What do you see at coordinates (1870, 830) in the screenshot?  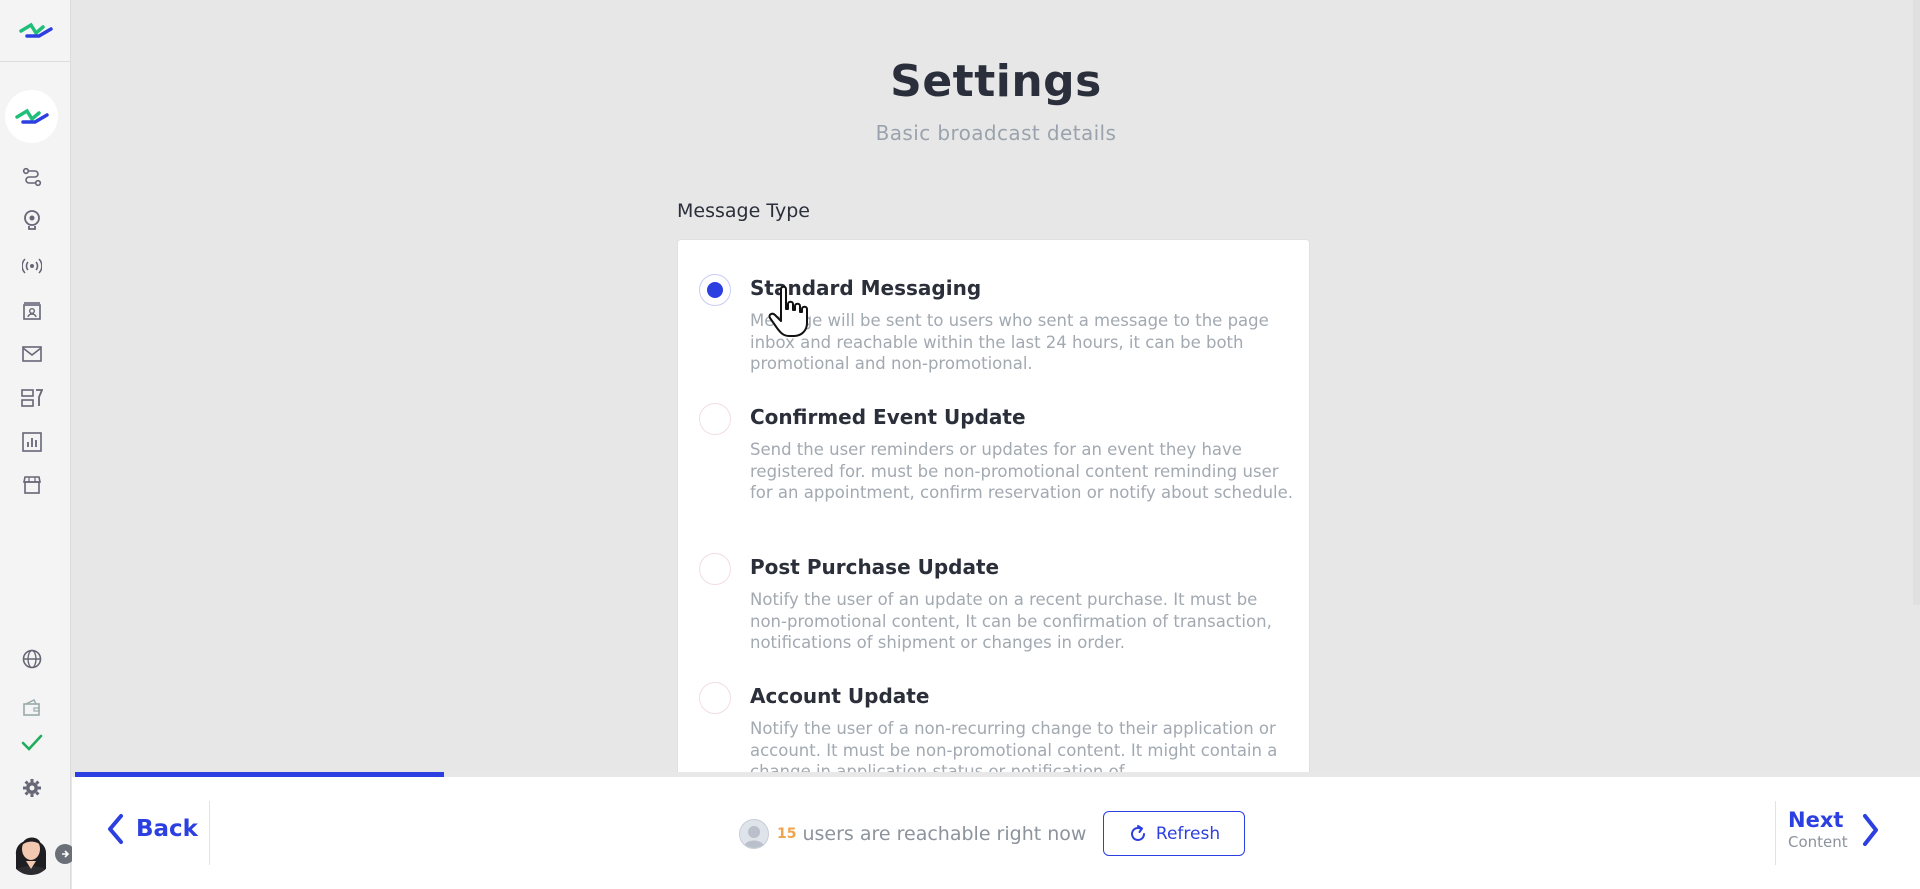 I see `chevron-right-icon` at bounding box center [1870, 830].